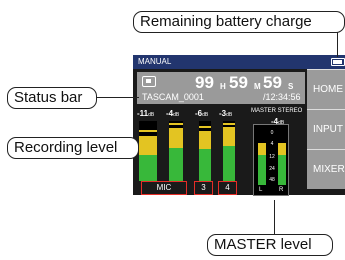 The image size is (345, 260). I want to click on input-4-chip: 4, so click(227, 188).